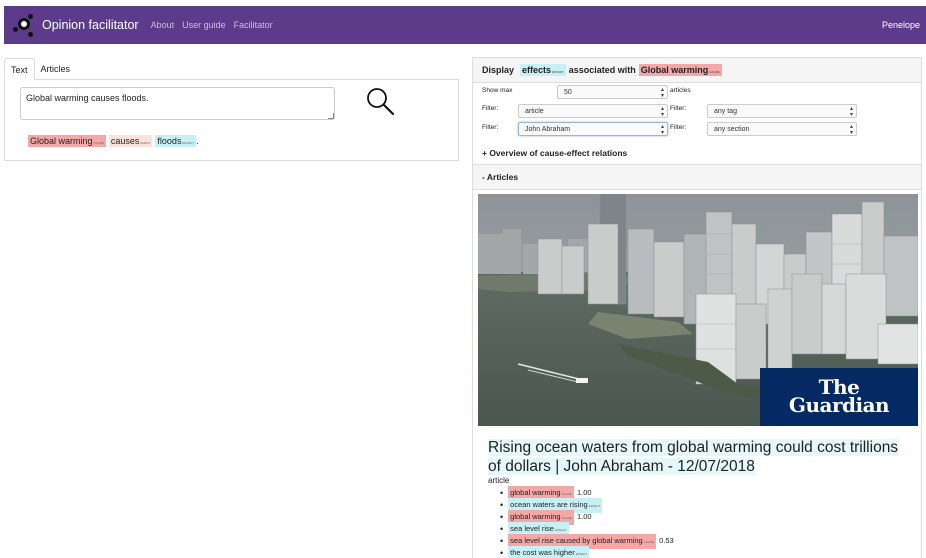 Image resolution: width=926 pixels, height=558 pixels. What do you see at coordinates (380, 101) in the screenshot?
I see `search-icon` at bounding box center [380, 101].